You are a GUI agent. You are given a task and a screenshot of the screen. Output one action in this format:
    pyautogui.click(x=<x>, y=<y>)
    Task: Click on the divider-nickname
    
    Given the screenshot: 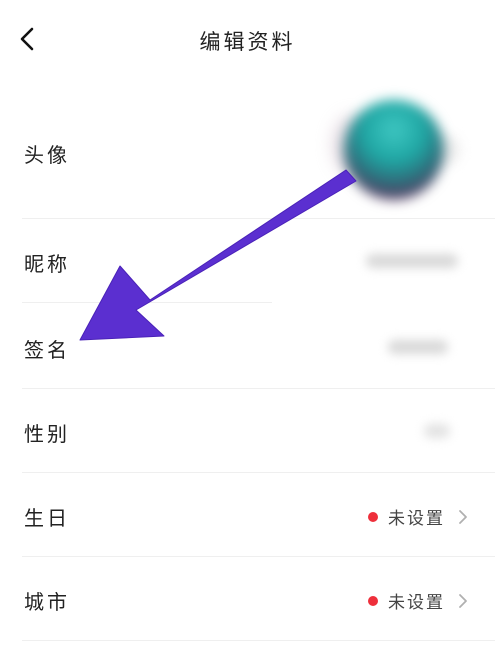 What is the action you would take?
    pyautogui.click(x=147, y=302)
    